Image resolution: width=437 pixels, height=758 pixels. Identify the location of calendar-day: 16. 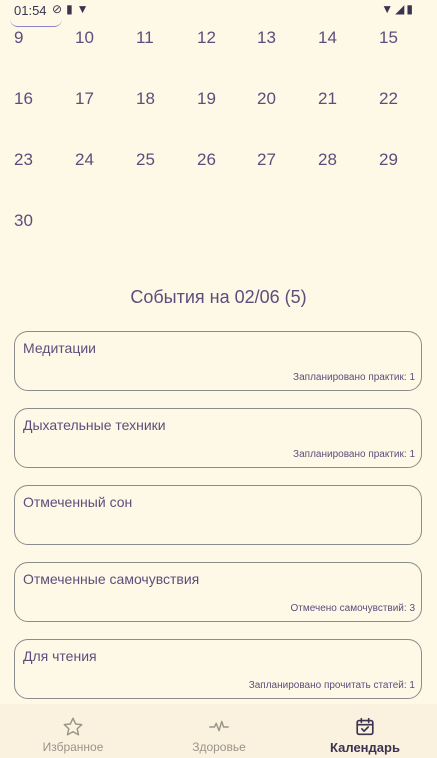
(34, 101).